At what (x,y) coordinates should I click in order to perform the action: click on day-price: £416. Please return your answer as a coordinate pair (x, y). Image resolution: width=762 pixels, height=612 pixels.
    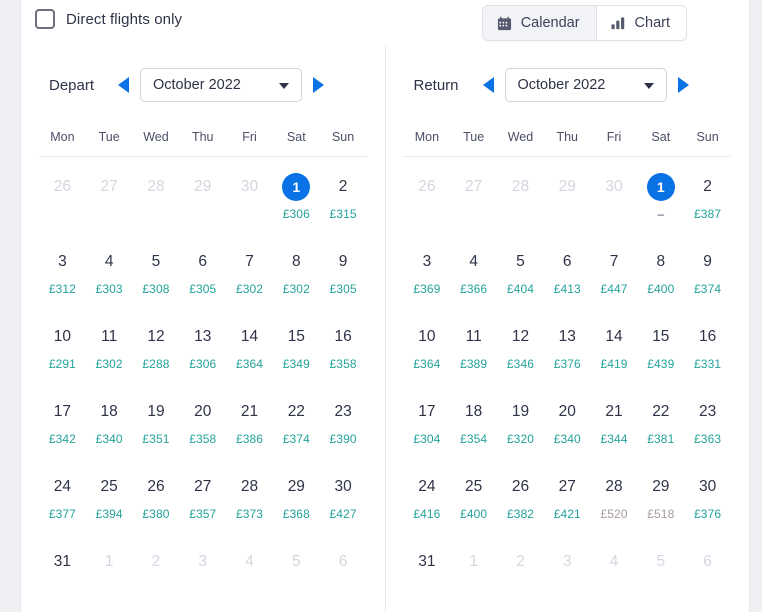
    Looking at the image, I should click on (427, 514).